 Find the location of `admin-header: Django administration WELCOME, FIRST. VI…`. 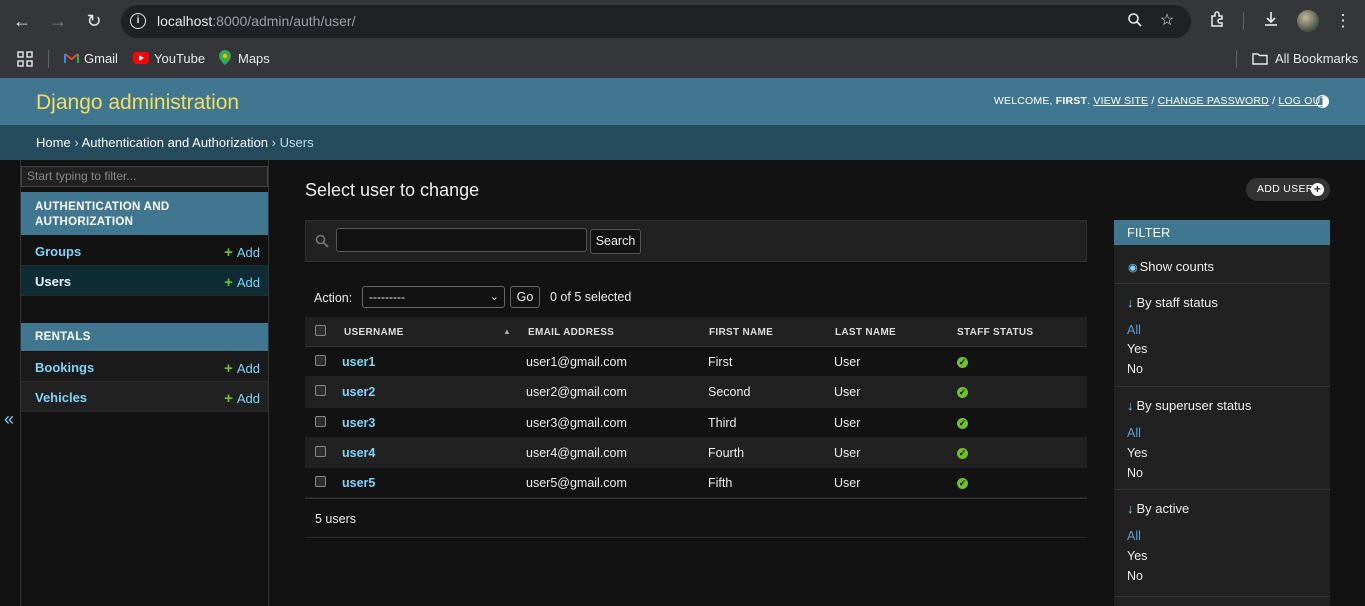

admin-header: Django administration WELCOME, FIRST. VI… is located at coordinates (682, 101).